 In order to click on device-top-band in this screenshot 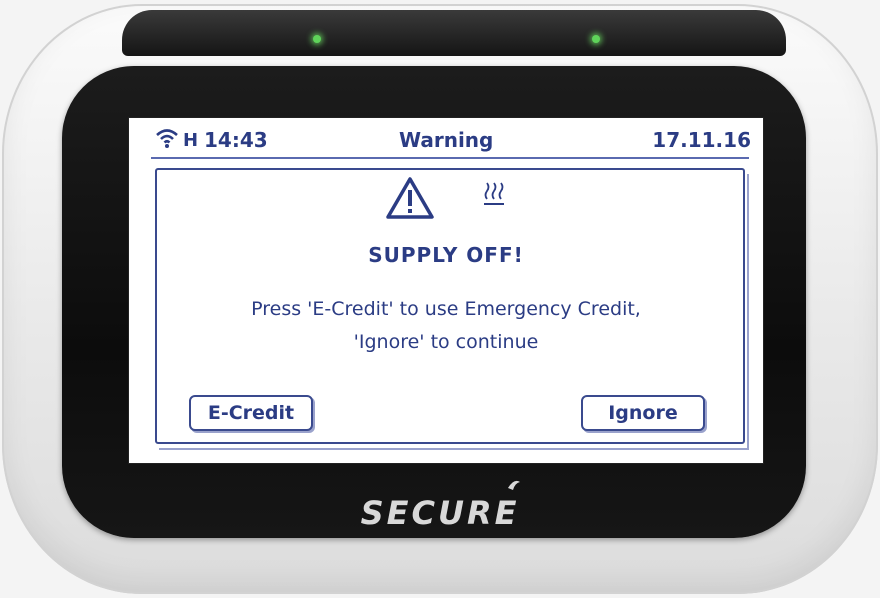, I will do `click(454, 33)`.